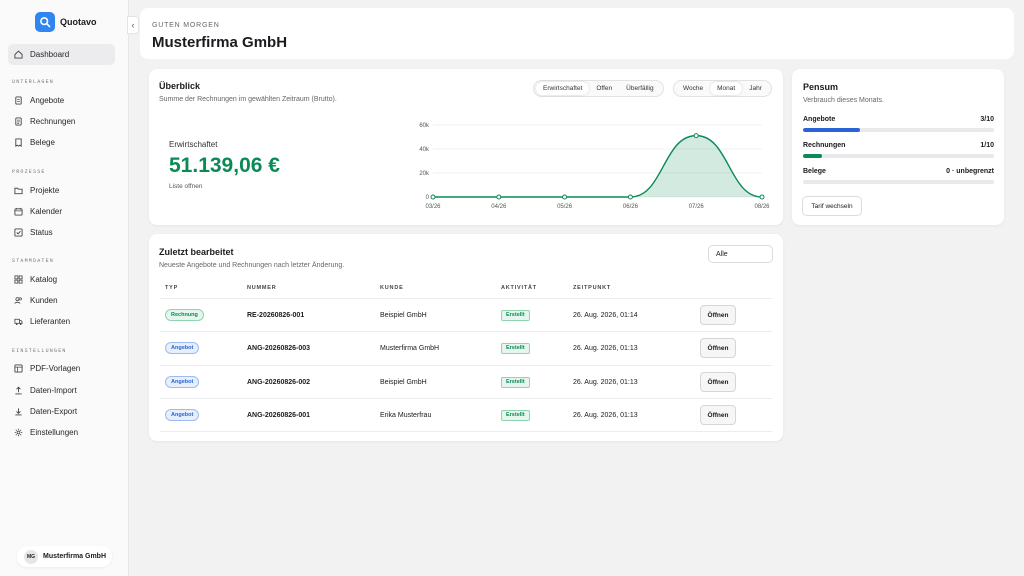 The image size is (1024, 576). Describe the element at coordinates (843, 100) in the screenshot. I see `pensum-subtitle: Verbrauch dieses Monats.` at that location.